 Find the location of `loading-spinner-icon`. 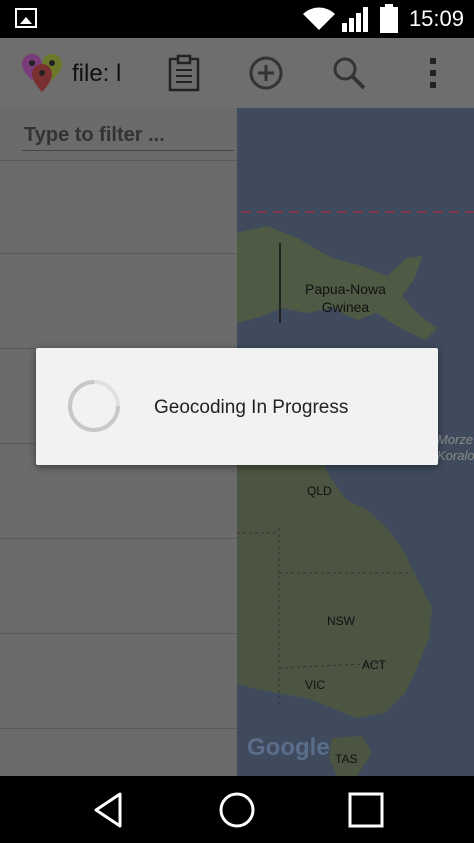

loading-spinner-icon is located at coordinates (94, 406).